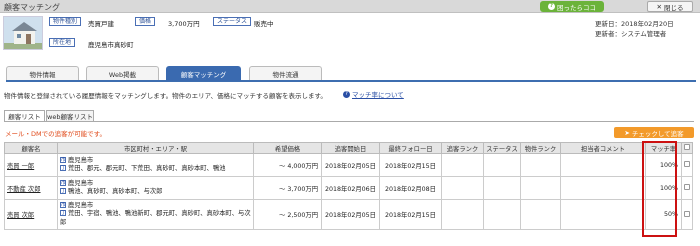  What do you see at coordinates (203, 73) in the screenshot?
I see `tab-customer-matching: 顧客マッチング` at bounding box center [203, 73].